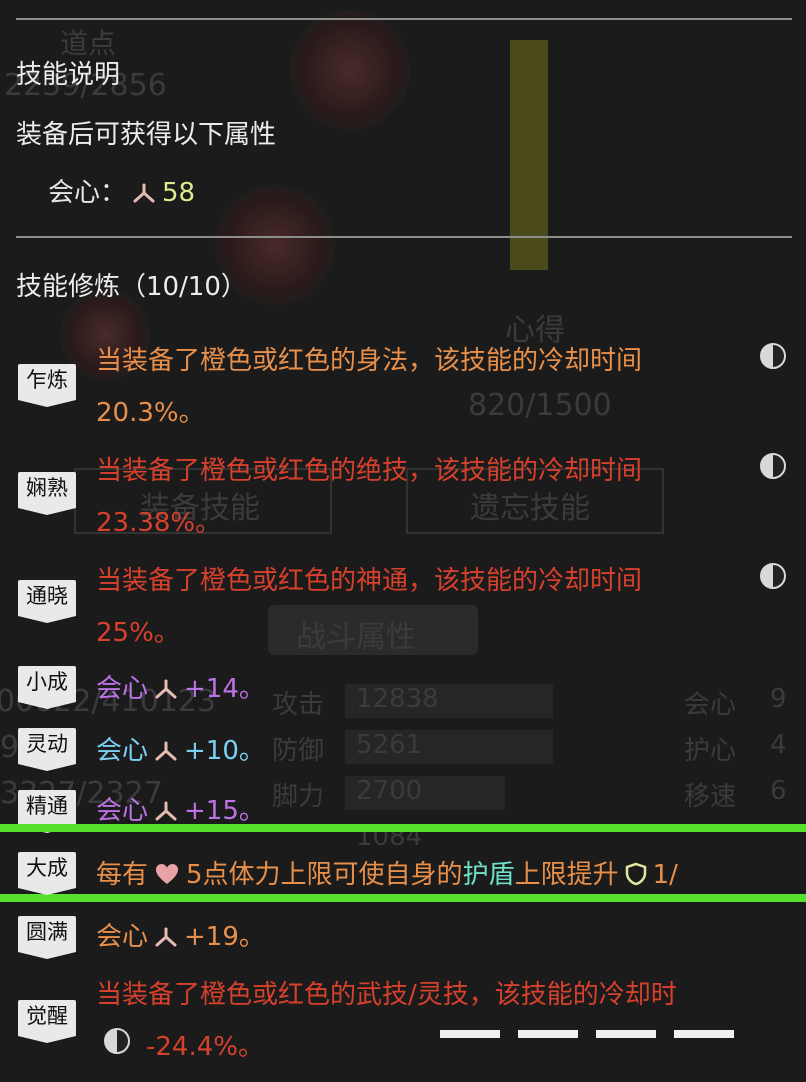 The height and width of the screenshot is (1082, 806). What do you see at coordinates (146, 135) in the screenshot?
I see `skill-desc-subtitle: 装备后可获得以下属性` at bounding box center [146, 135].